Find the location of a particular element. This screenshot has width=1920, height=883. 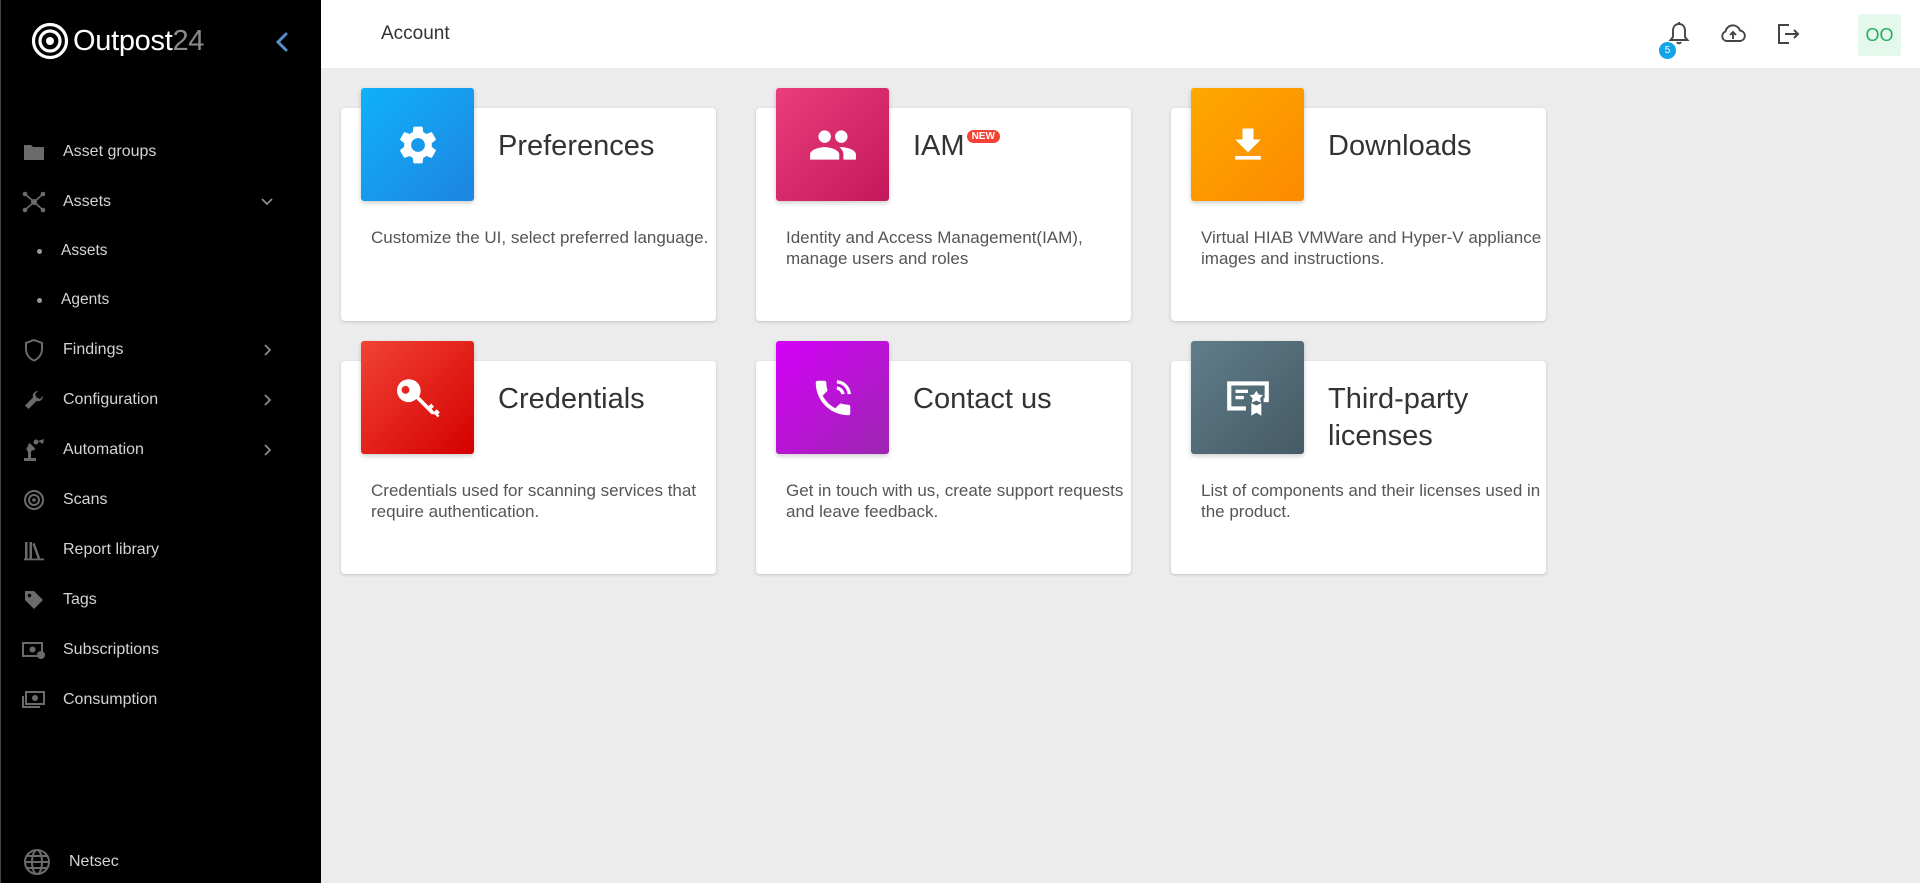

folder-icon is located at coordinates (34, 152).